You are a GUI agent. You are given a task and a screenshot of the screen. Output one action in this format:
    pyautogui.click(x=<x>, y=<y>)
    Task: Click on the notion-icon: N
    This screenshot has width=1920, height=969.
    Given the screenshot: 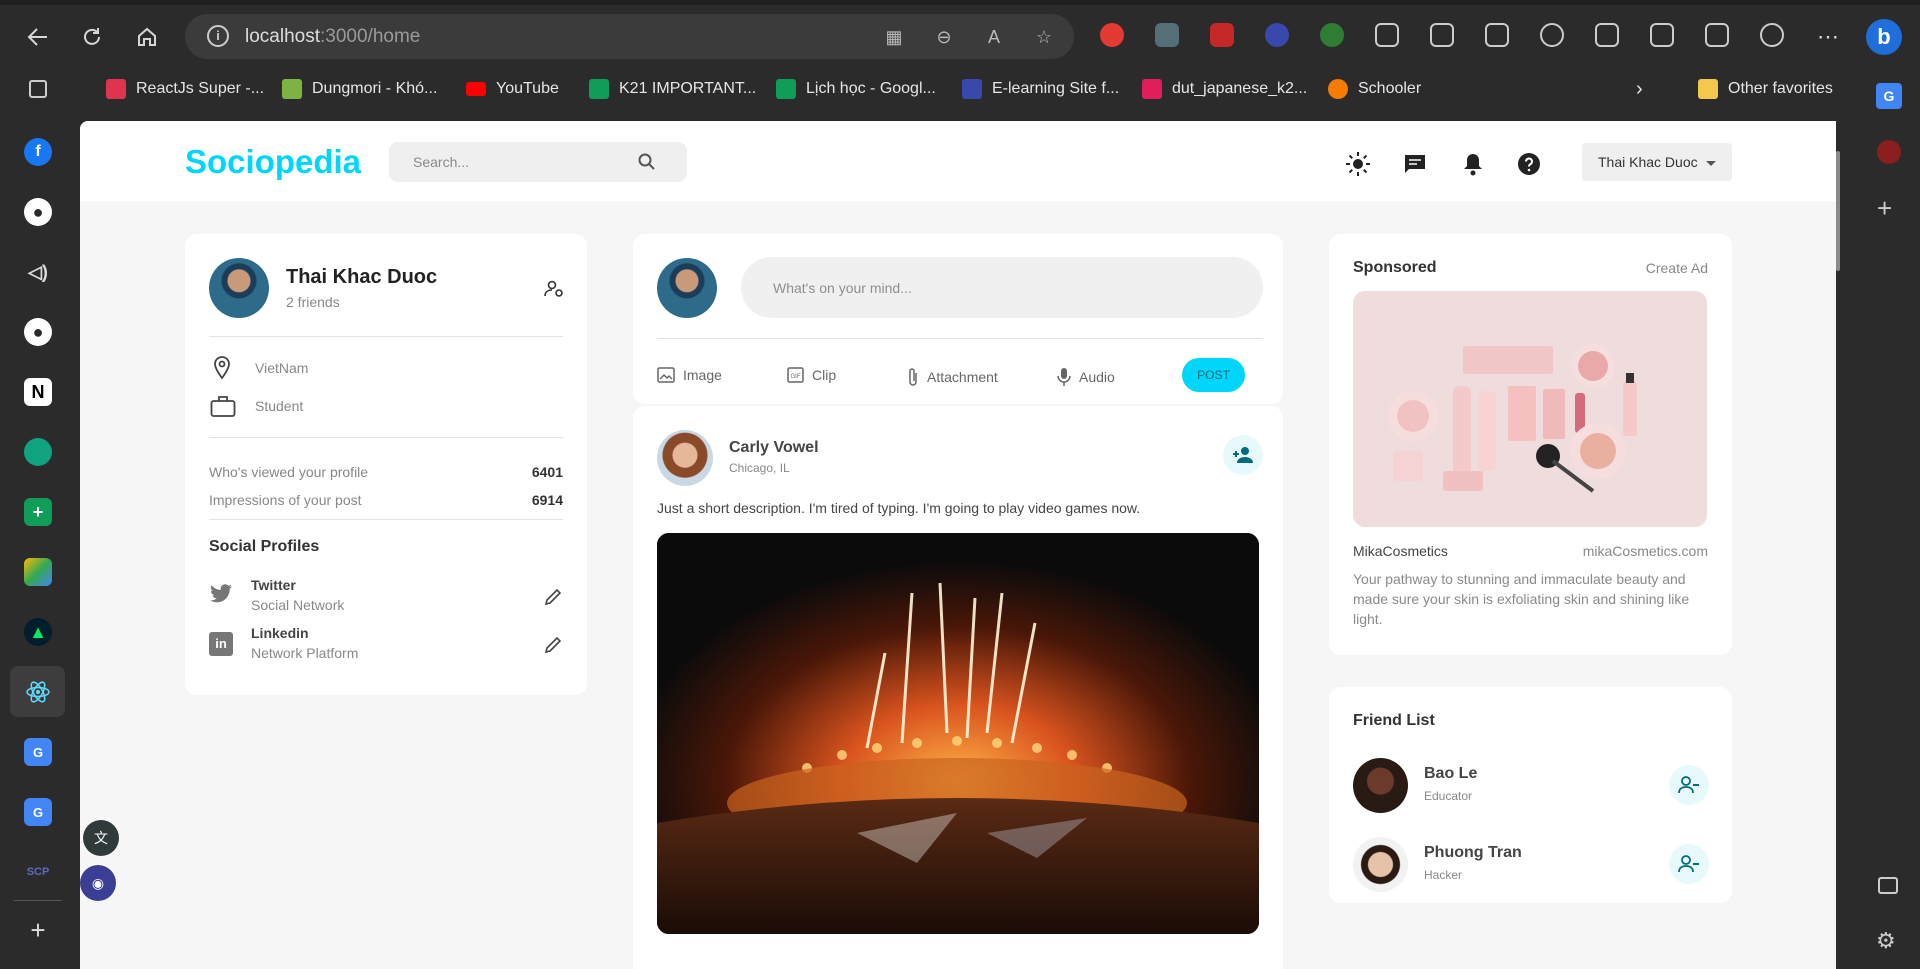 What is the action you would take?
    pyautogui.click(x=38, y=392)
    